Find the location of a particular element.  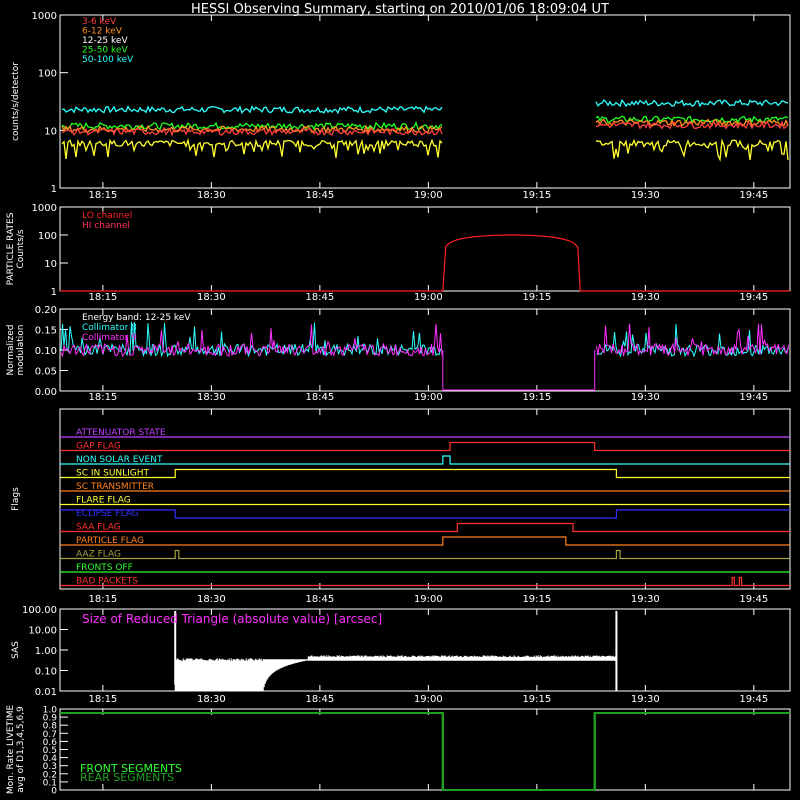

panel-frame is located at coordinates (425, 249).